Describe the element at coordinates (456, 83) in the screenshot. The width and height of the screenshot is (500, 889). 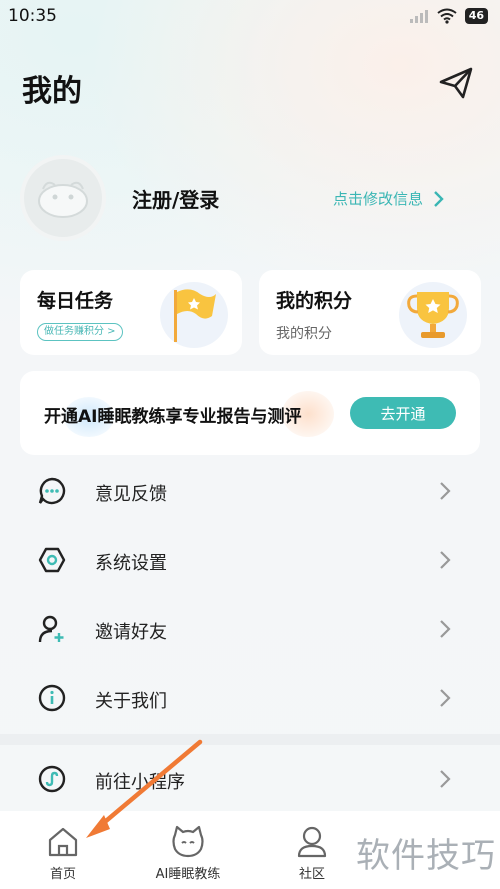
I see `send-icon` at that location.